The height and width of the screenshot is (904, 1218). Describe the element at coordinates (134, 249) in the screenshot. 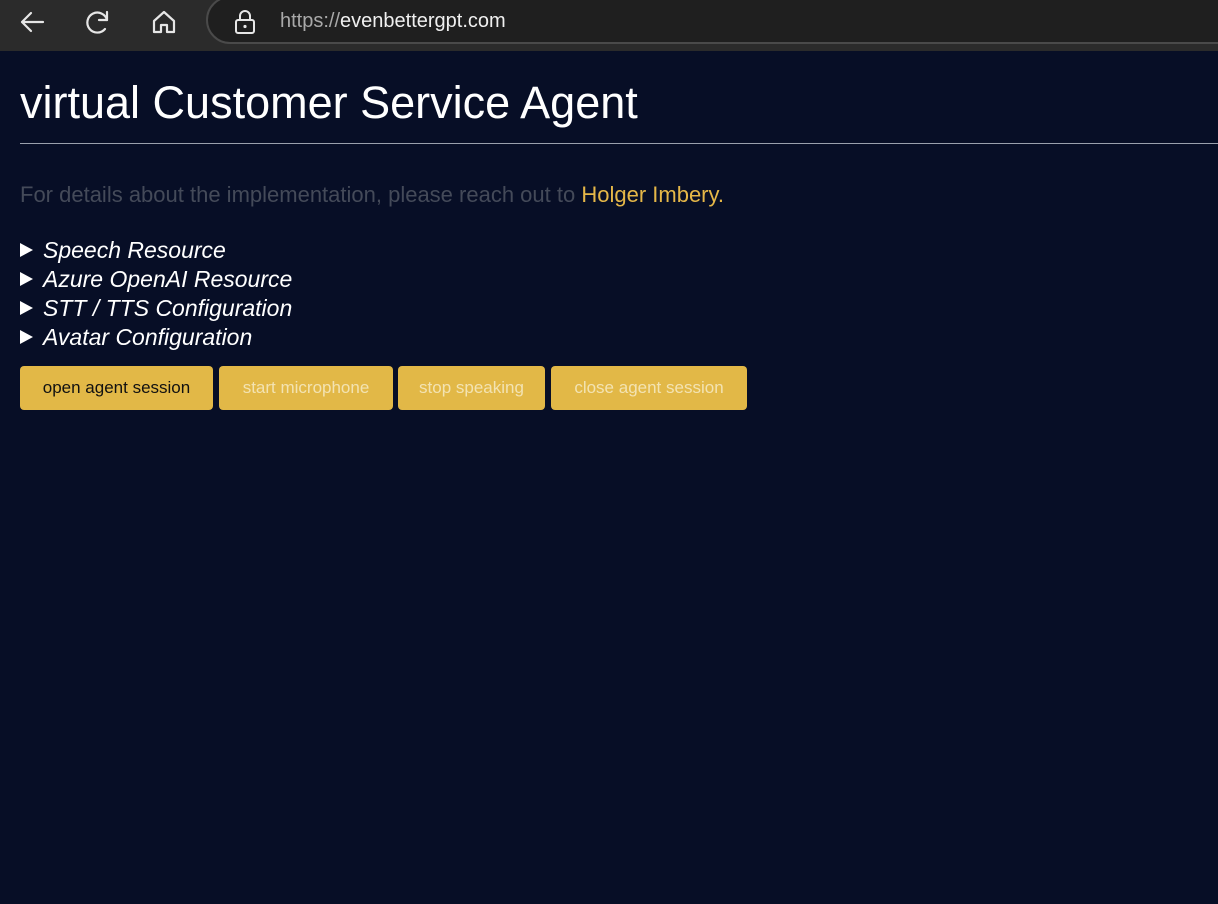

I see `section-label: Speech Resource` at that location.